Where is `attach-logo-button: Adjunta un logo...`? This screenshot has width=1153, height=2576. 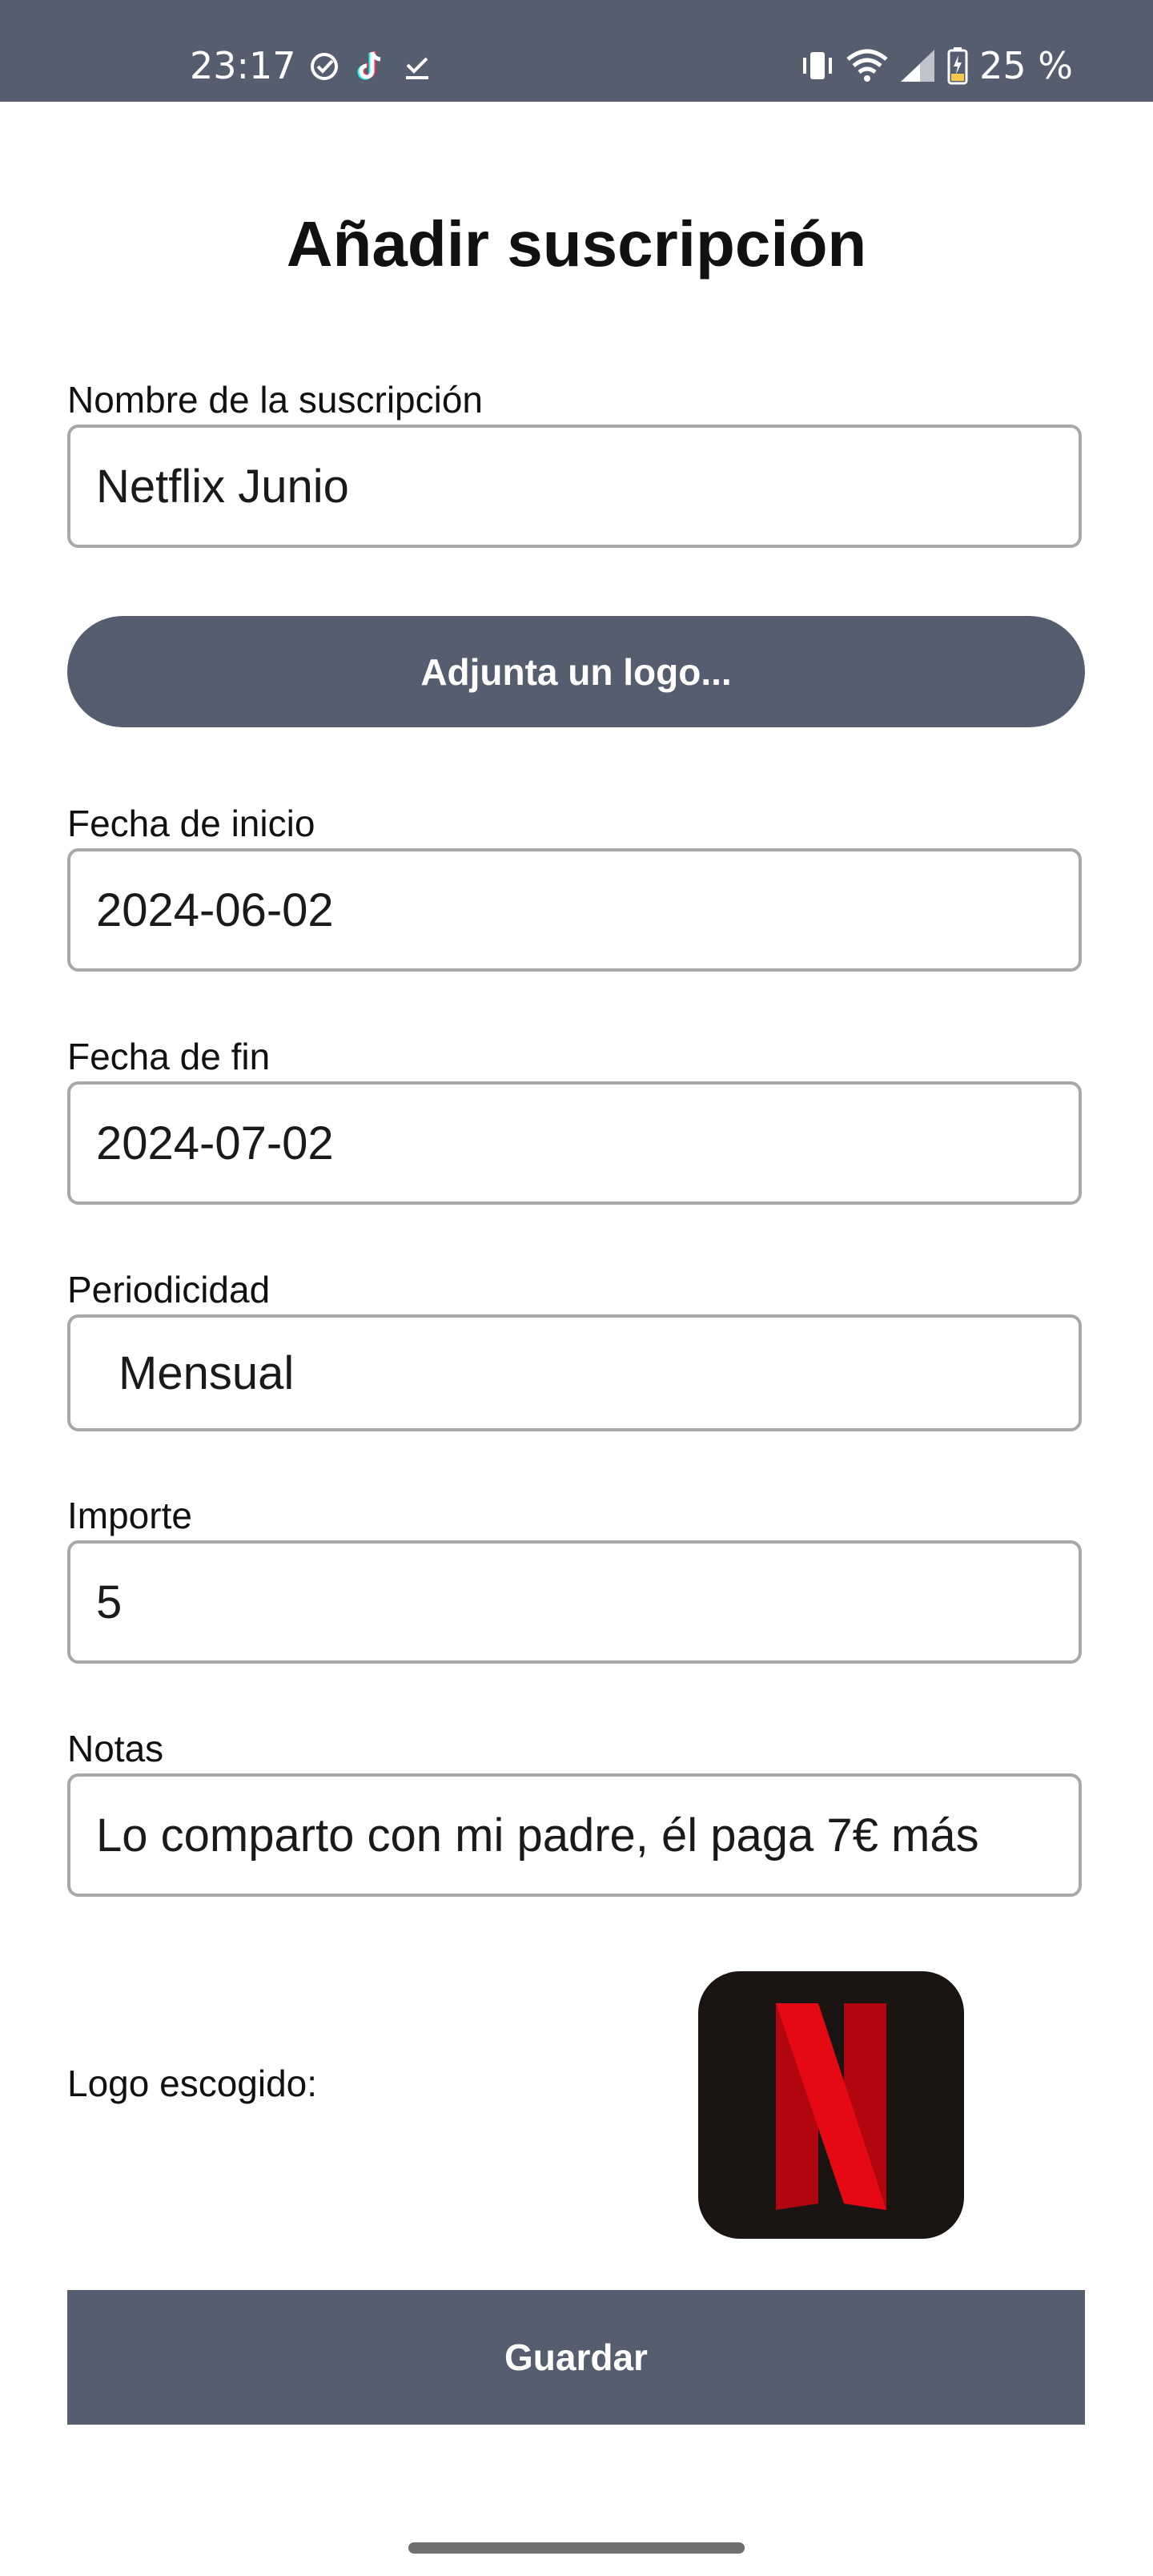
attach-logo-button: Adjunta un logo... is located at coordinates (576, 671).